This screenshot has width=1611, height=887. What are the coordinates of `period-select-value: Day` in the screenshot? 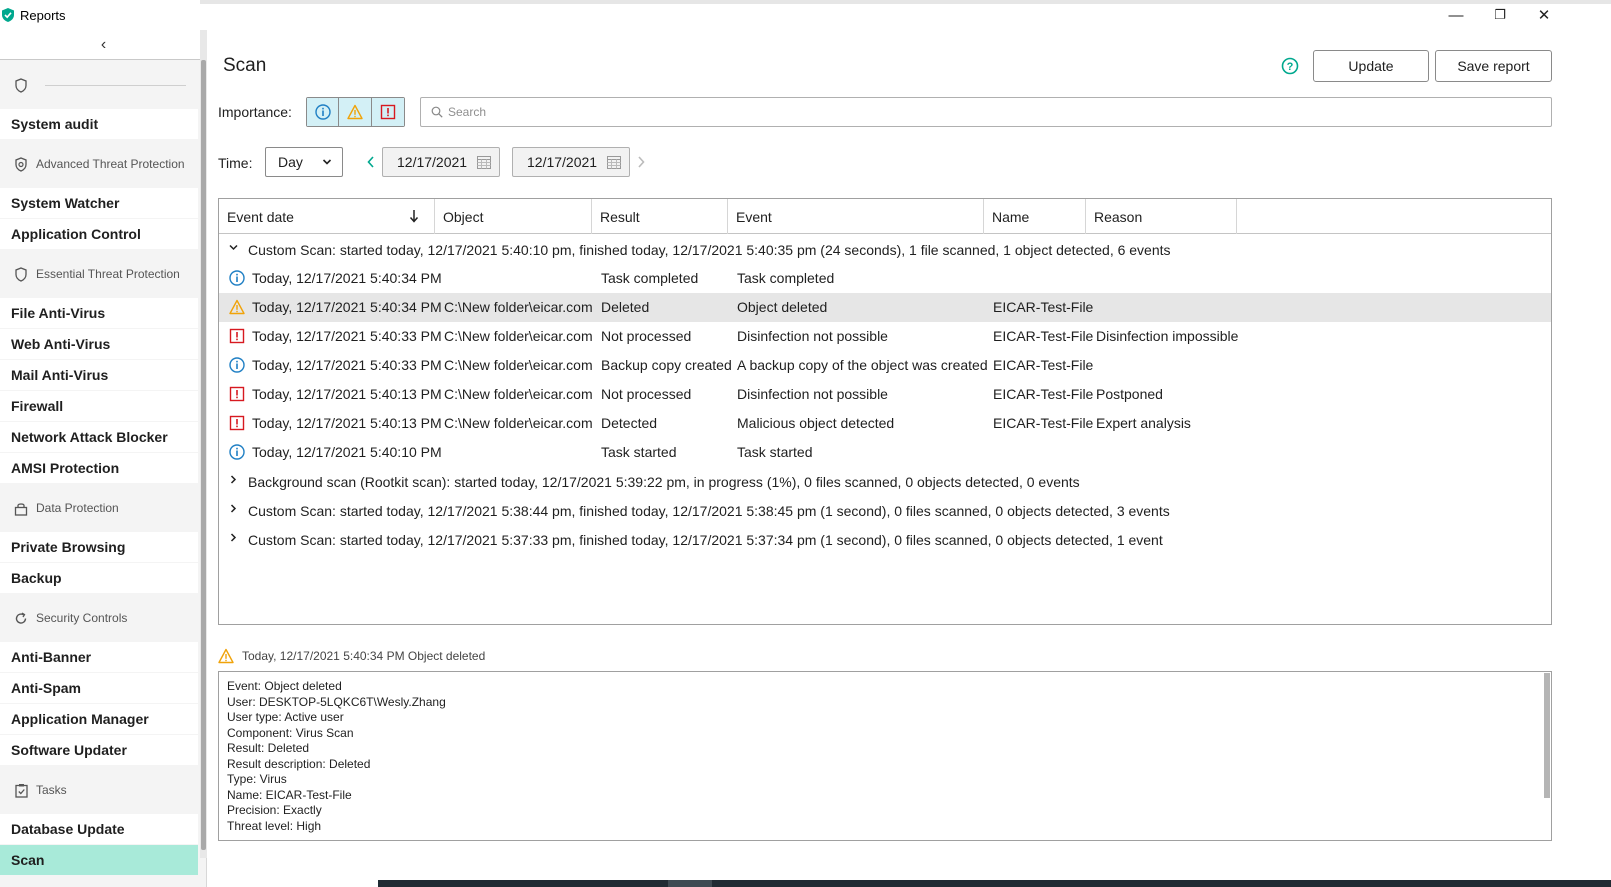 It's located at (290, 162).